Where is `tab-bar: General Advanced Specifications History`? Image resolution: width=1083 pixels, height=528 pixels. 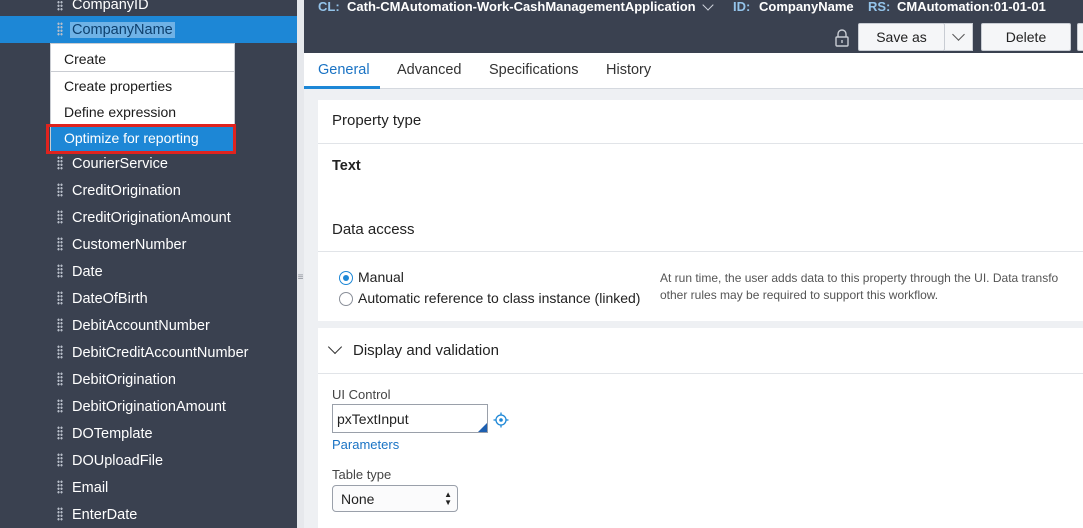
tab-bar: General Advanced Specifications History is located at coordinates (693, 71).